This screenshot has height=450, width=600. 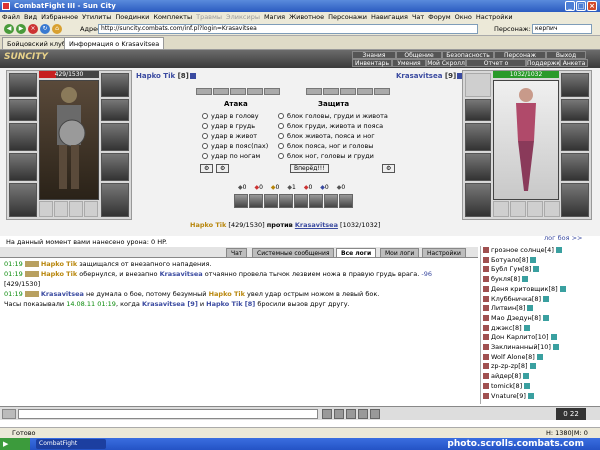 I want to click on vs-right-name: Krasavitsea, so click(x=316, y=225).